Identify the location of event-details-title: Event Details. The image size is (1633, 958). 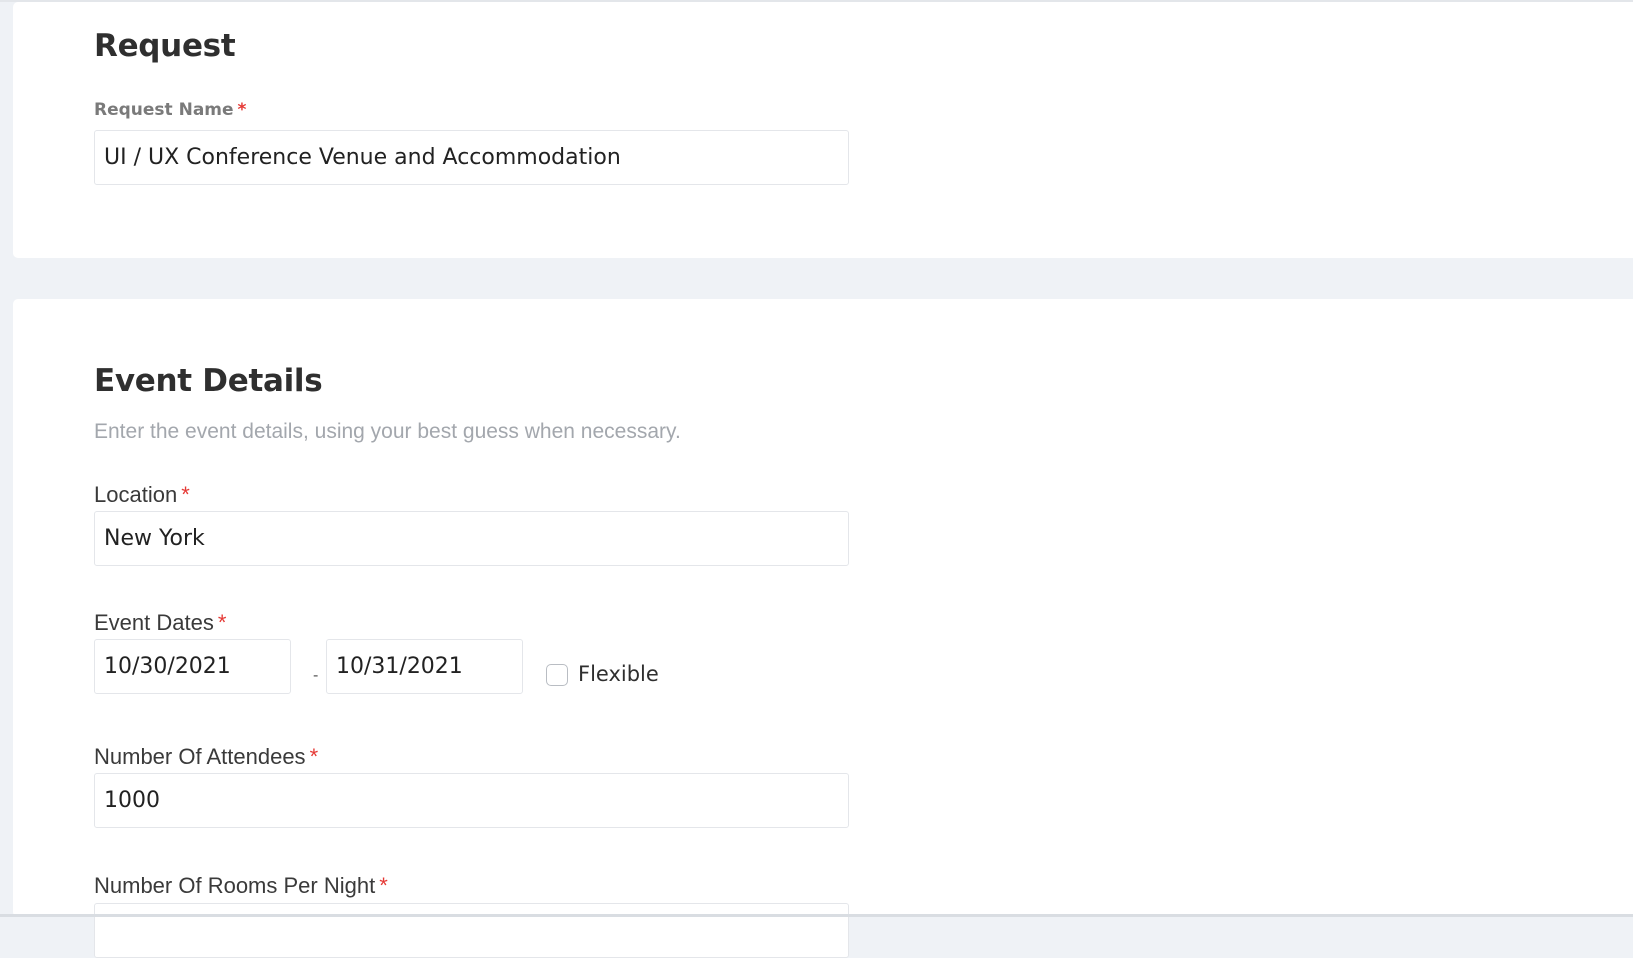
(208, 381).